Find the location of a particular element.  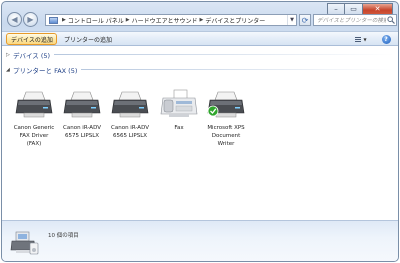

back-button: ◀ is located at coordinates (14, 19).